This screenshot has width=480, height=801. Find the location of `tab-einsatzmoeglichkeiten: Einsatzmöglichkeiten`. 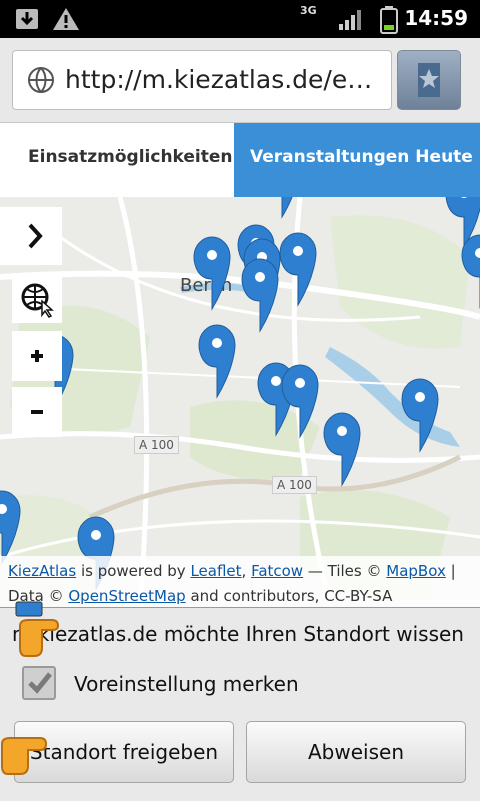

tab-einsatzmoeglichkeiten: Einsatzmöglichkeiten is located at coordinates (117, 160).